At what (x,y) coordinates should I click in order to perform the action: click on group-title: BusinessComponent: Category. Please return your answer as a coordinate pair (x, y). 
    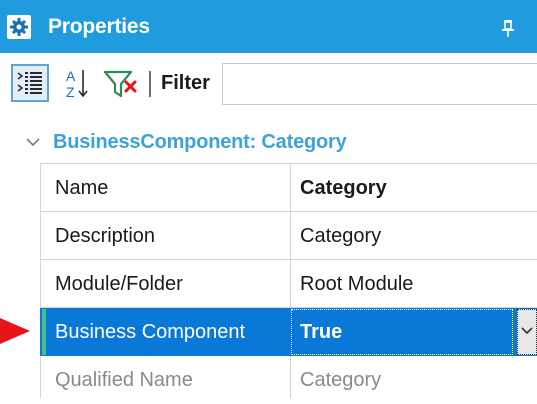
    Looking at the image, I should click on (200, 142).